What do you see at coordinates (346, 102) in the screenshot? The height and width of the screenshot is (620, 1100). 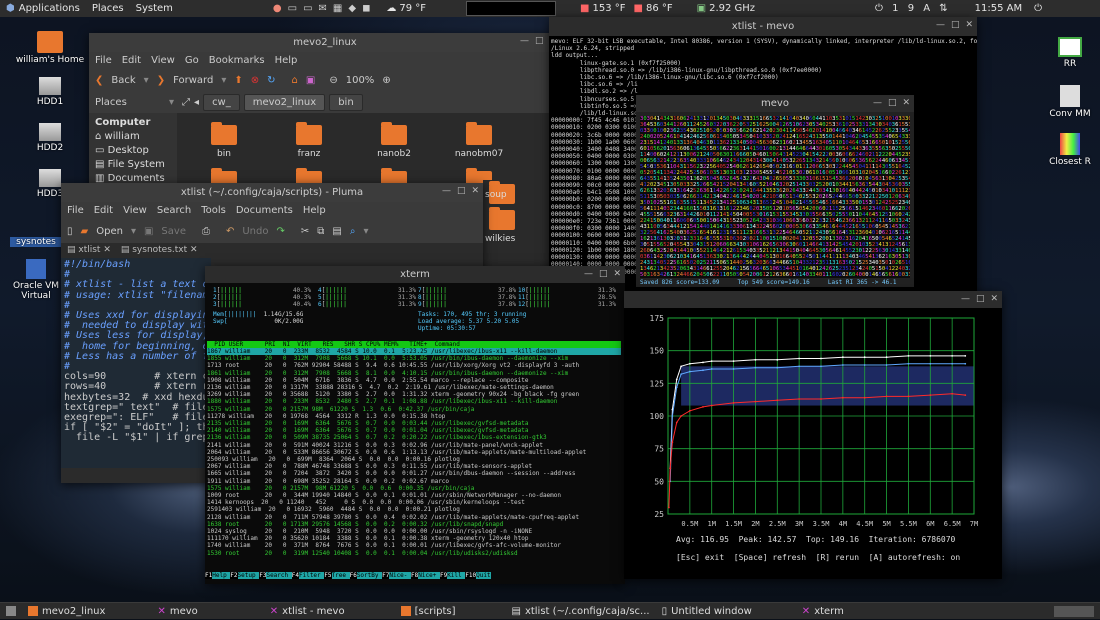 I see `crumb-bin: bin` at bounding box center [346, 102].